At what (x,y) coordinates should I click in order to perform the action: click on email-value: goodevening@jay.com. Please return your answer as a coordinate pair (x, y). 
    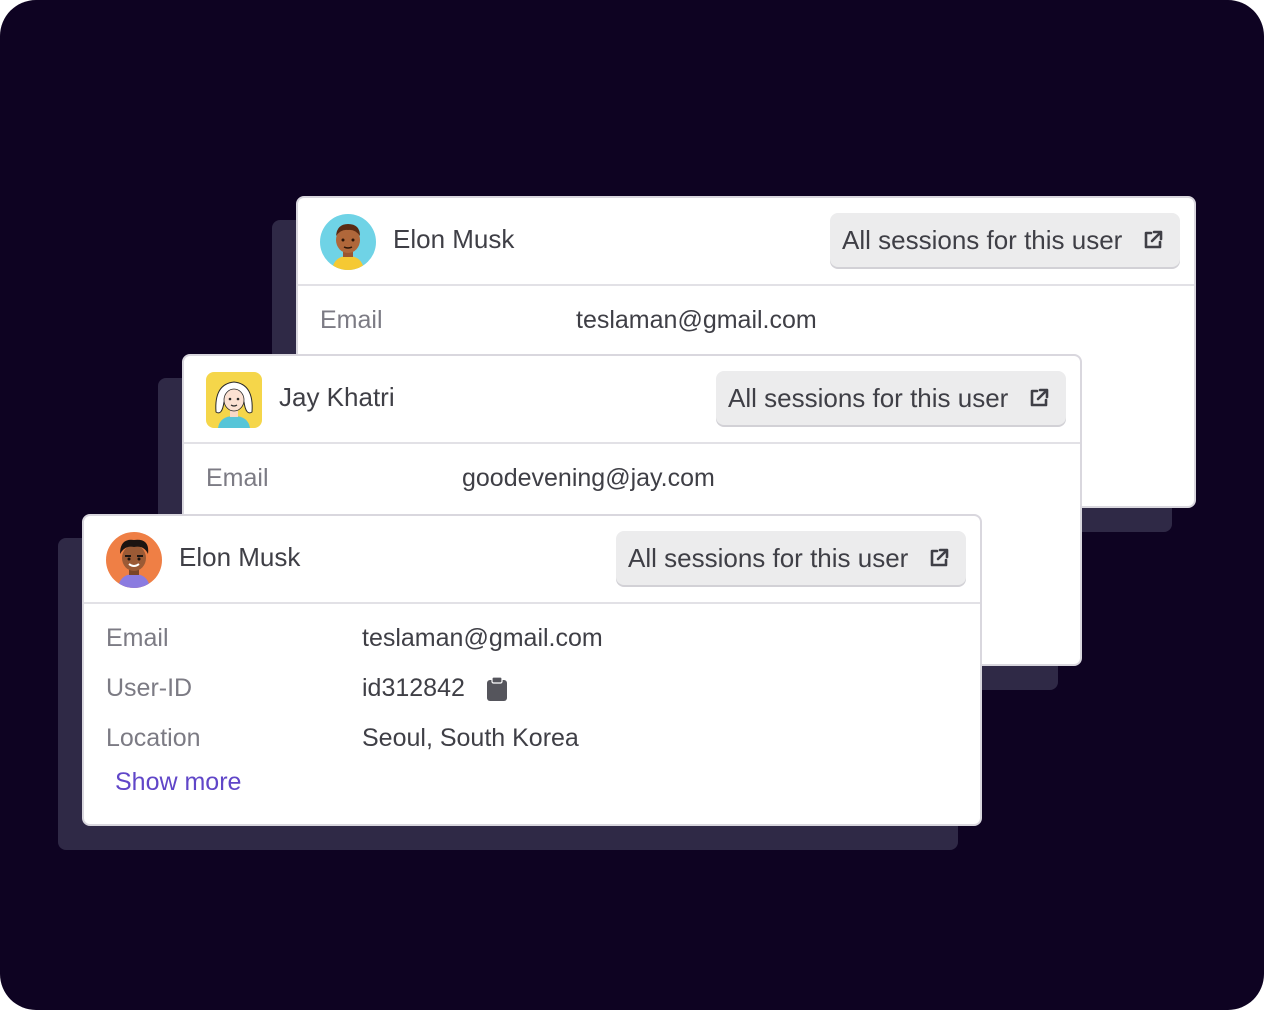
    Looking at the image, I should click on (588, 478).